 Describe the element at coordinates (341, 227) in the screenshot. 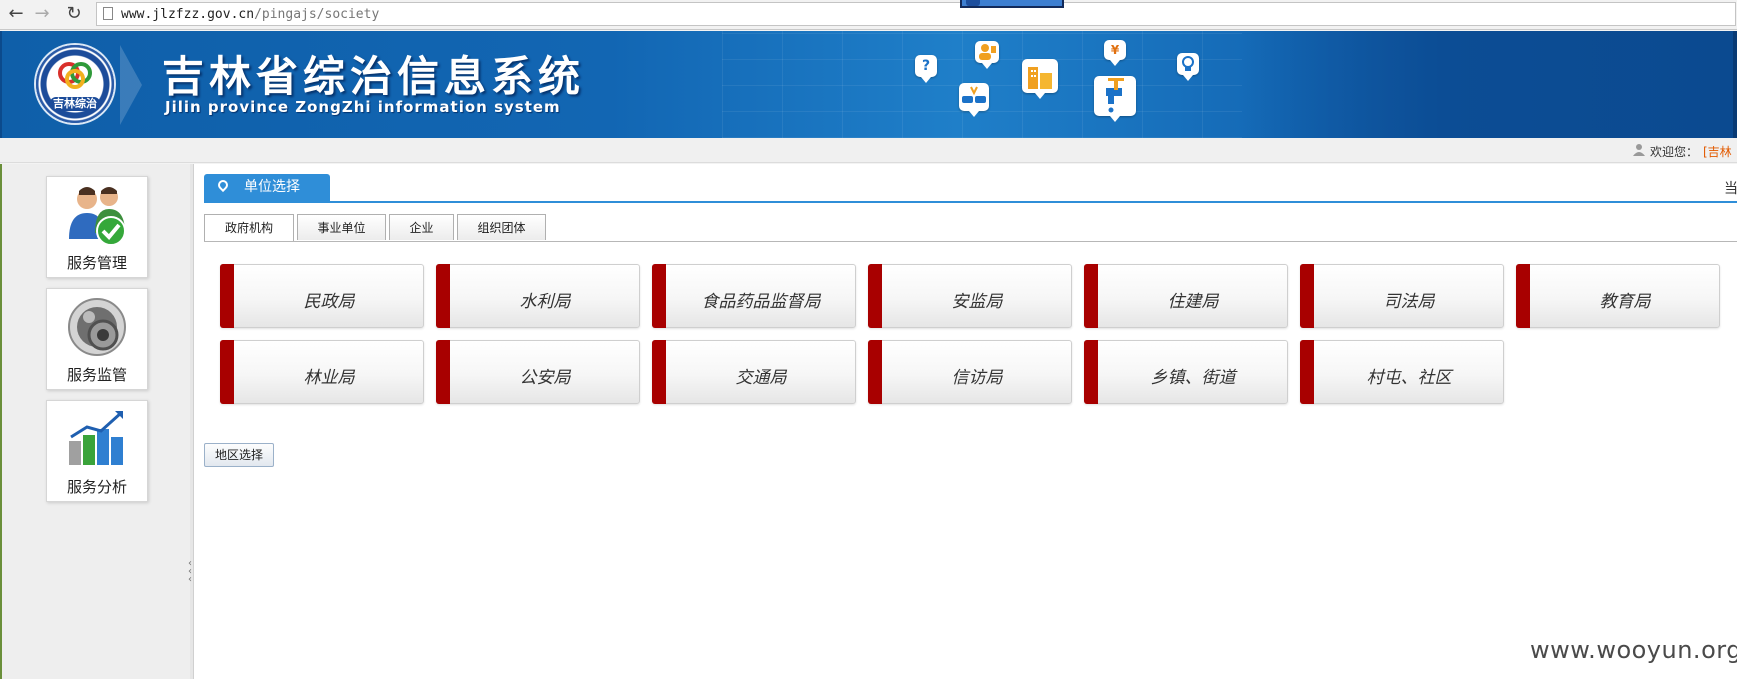

I see `tab-institution: 事业单位` at that location.